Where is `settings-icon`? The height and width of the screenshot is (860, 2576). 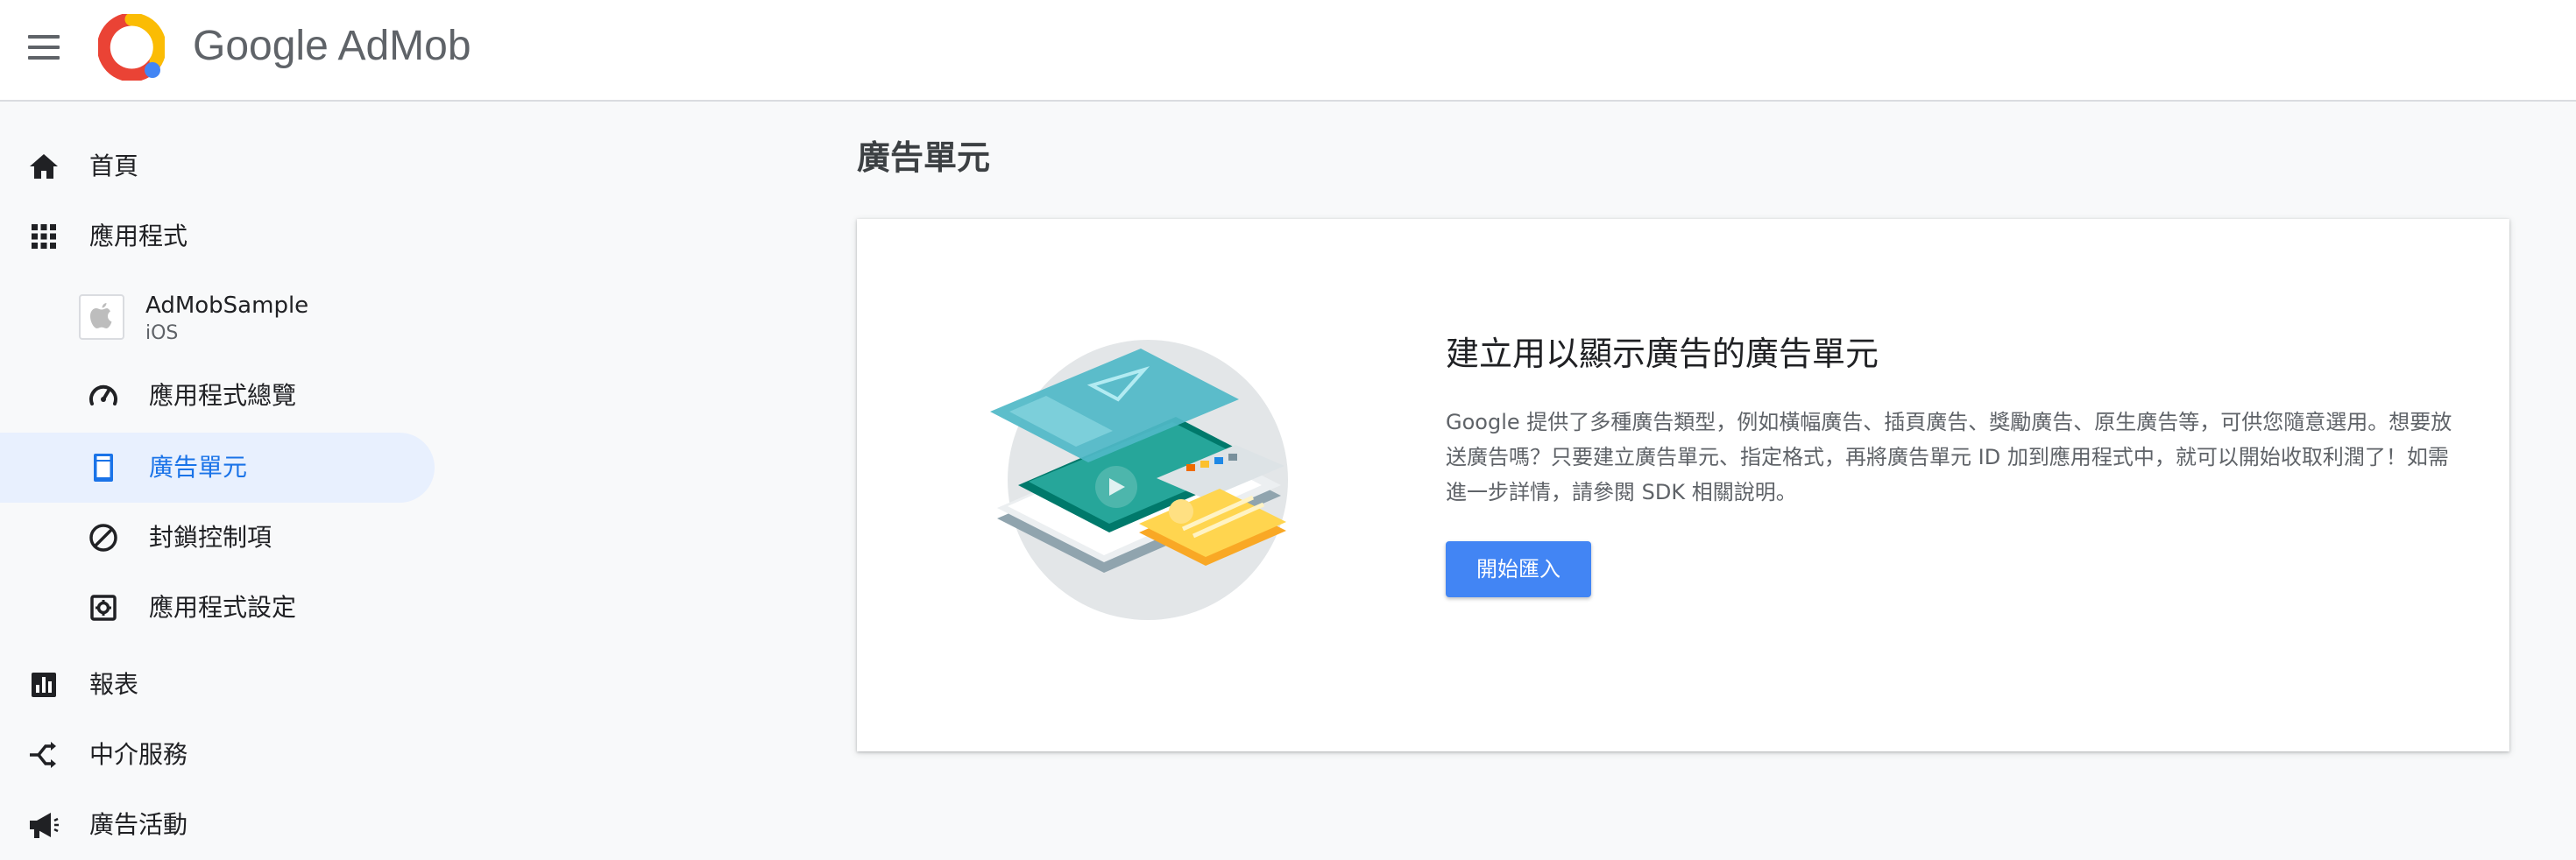
settings-icon is located at coordinates (103, 608).